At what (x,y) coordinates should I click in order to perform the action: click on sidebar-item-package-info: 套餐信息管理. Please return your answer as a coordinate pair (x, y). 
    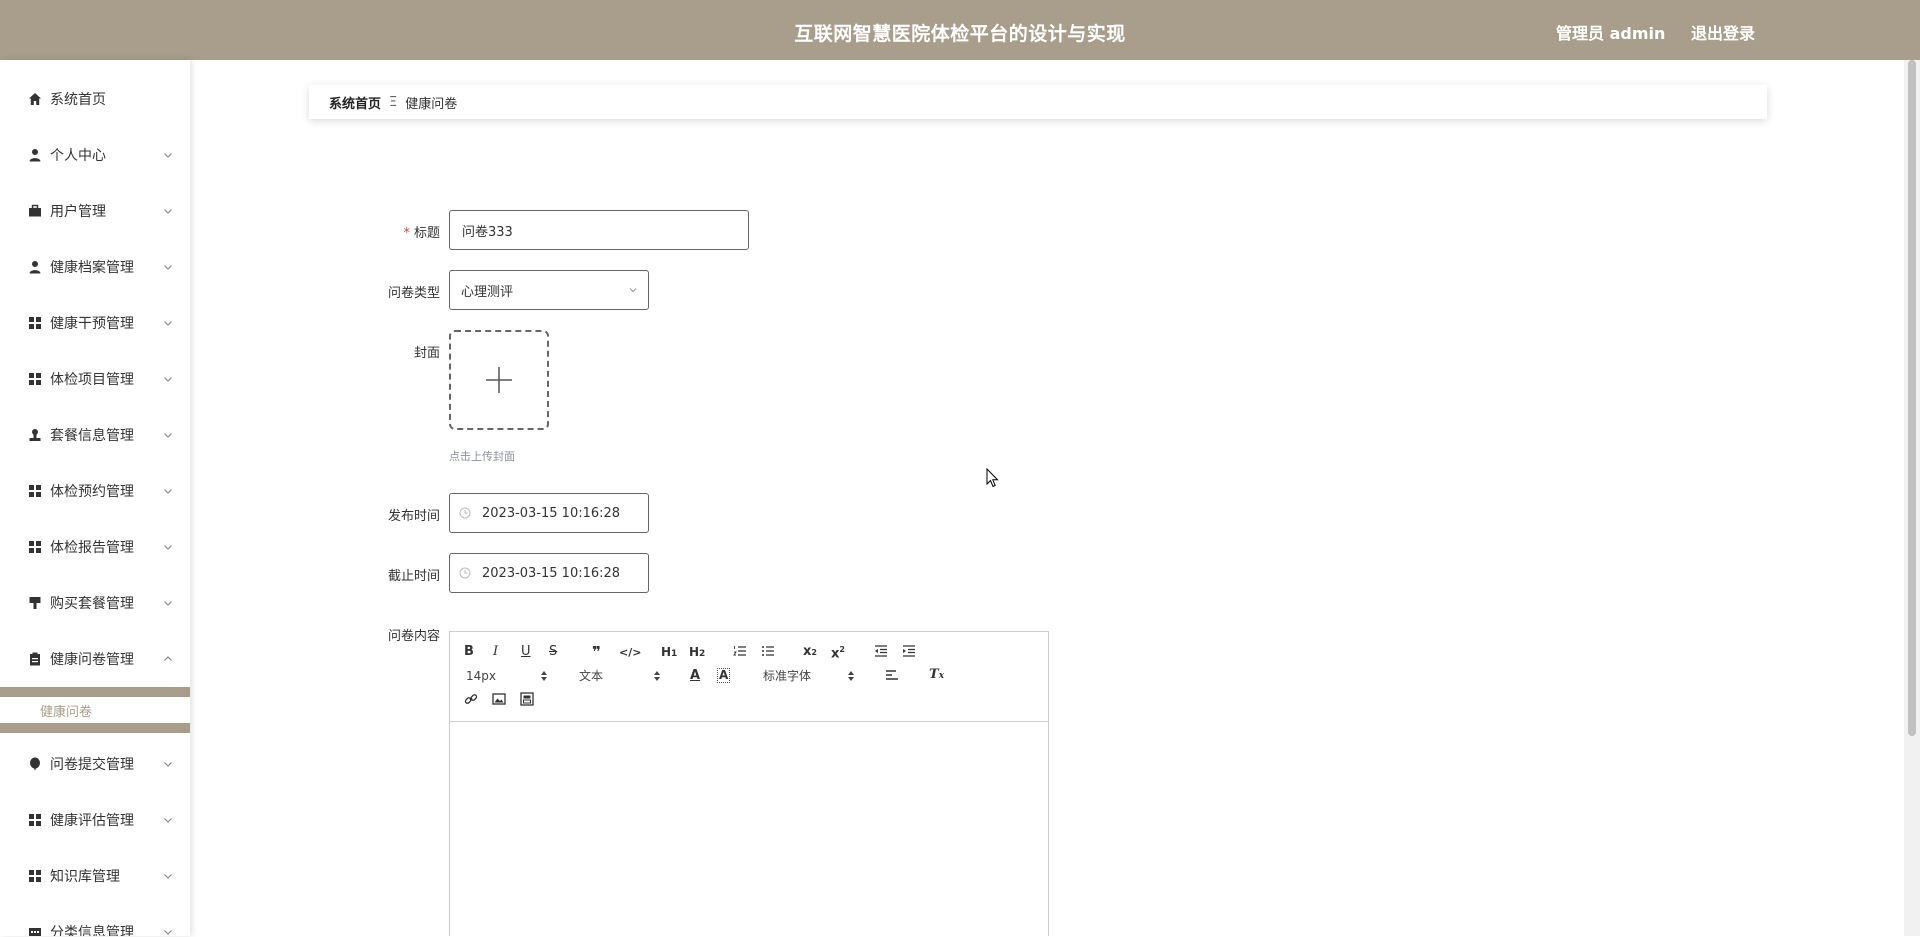
    Looking at the image, I should click on (95, 435).